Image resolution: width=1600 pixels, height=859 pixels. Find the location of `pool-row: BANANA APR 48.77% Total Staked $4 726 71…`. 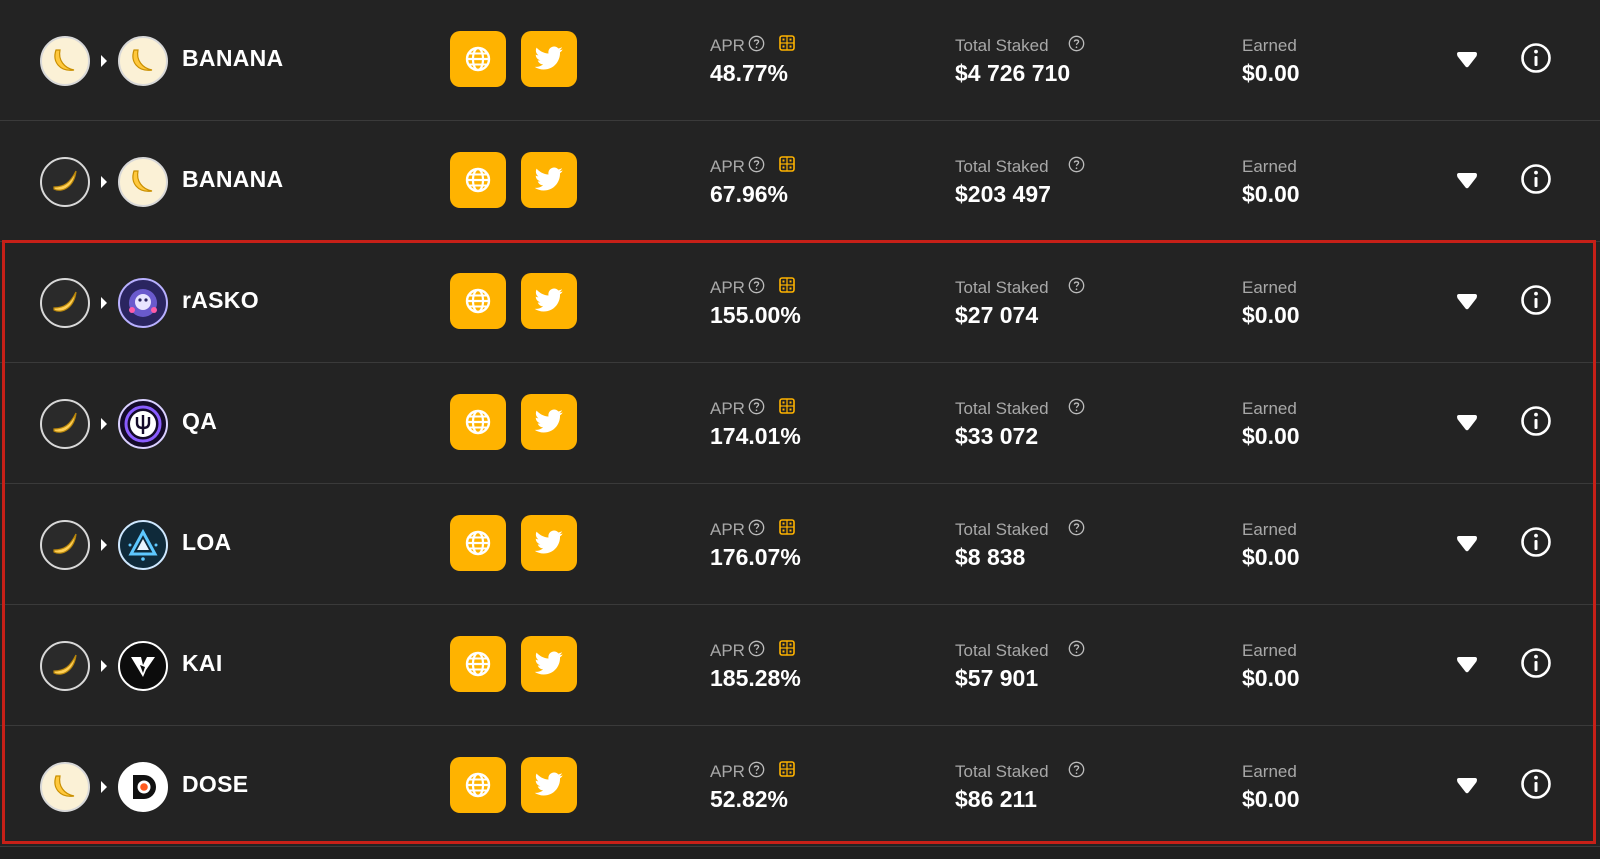

pool-row: BANANA APR 48.77% Total Staked $4 726 71… is located at coordinates (800, 60).